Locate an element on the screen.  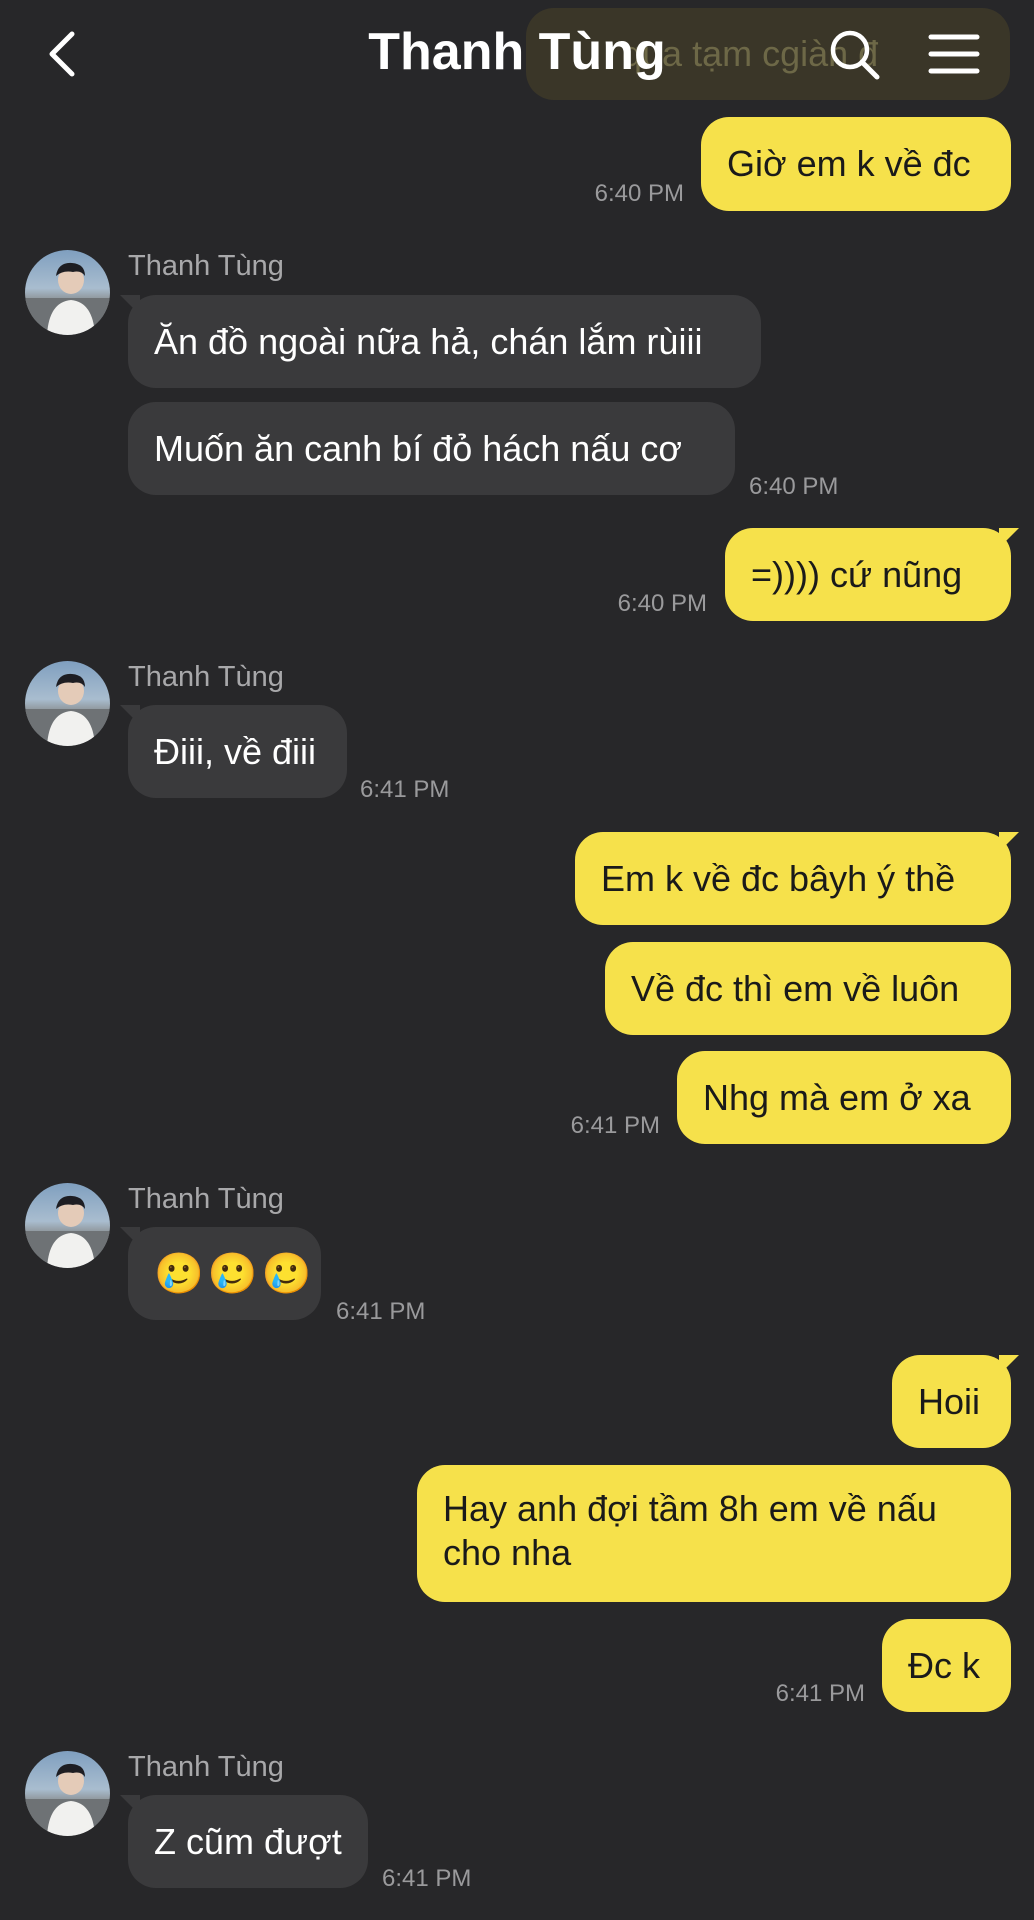
outgoing-message: Nhg mà em ở xa is located at coordinates (844, 1097).